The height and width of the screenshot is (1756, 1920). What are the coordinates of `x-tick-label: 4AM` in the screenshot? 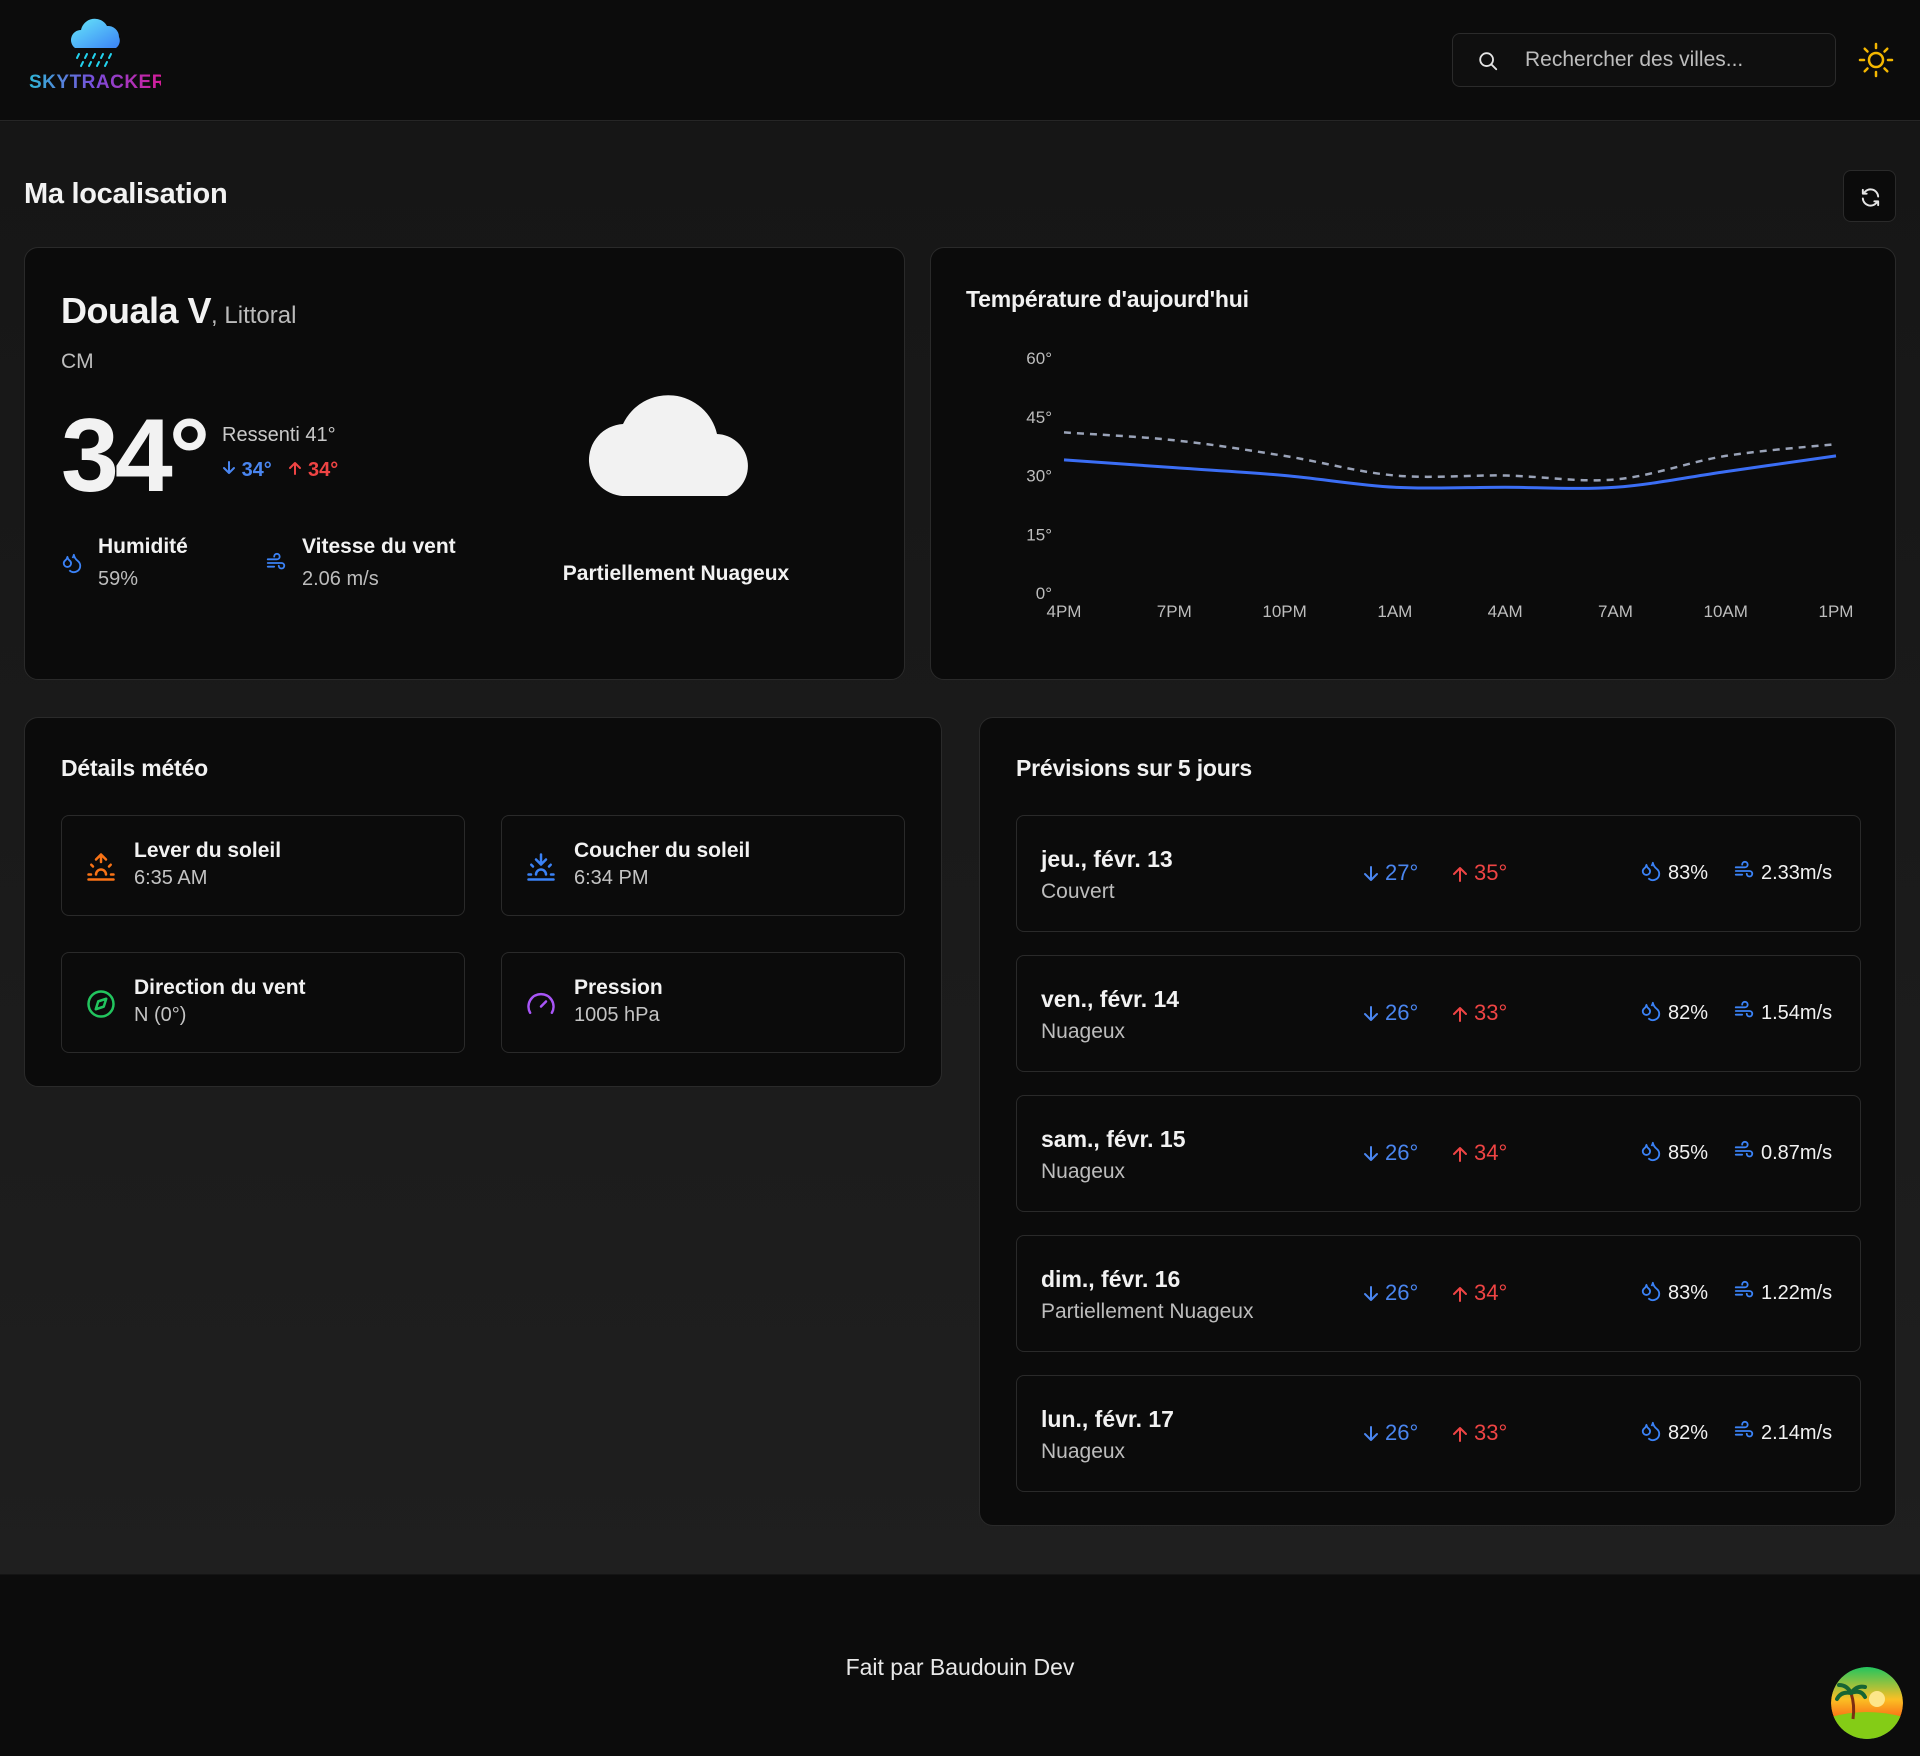 It's located at (1505, 611).